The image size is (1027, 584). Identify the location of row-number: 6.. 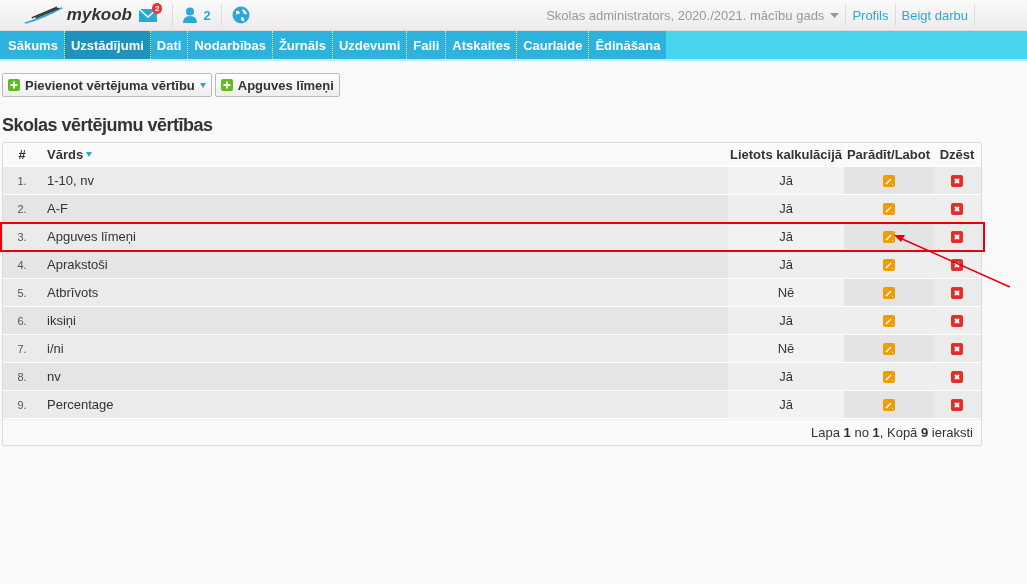
(22, 320).